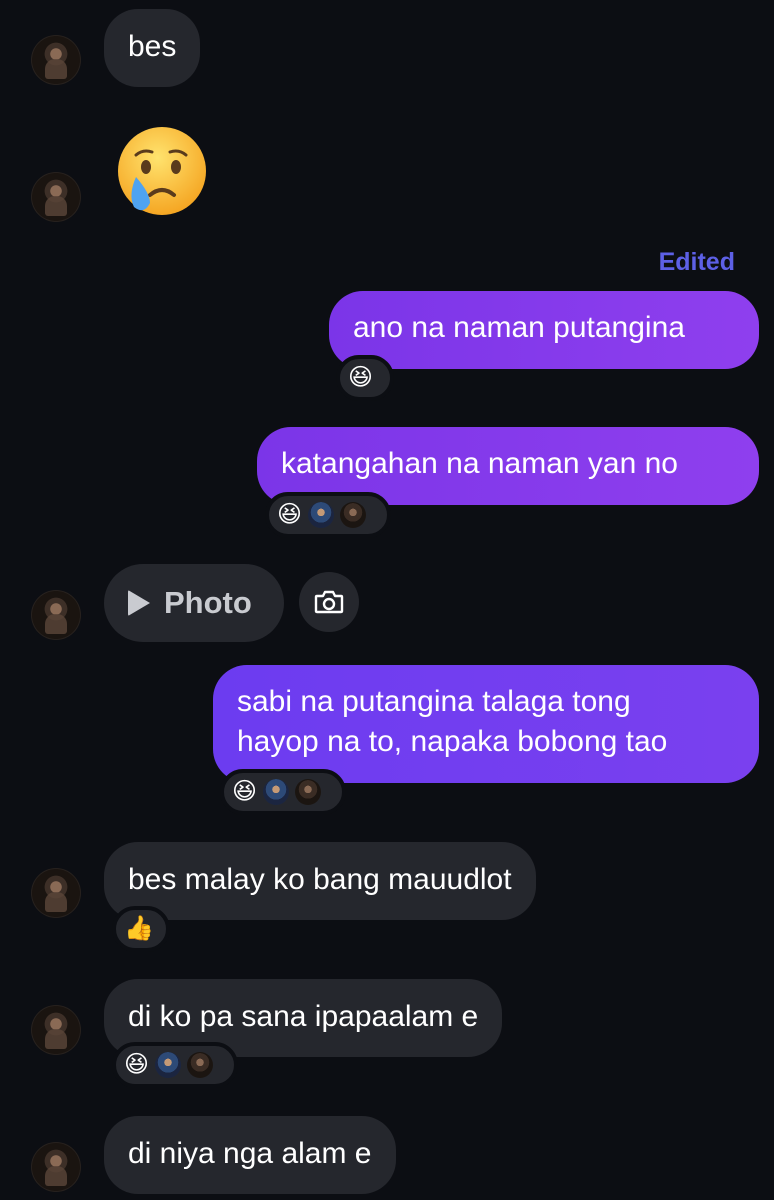 The image size is (774, 1200). I want to click on incoming-message: bes malay ko bang mauudlot, so click(320, 881).